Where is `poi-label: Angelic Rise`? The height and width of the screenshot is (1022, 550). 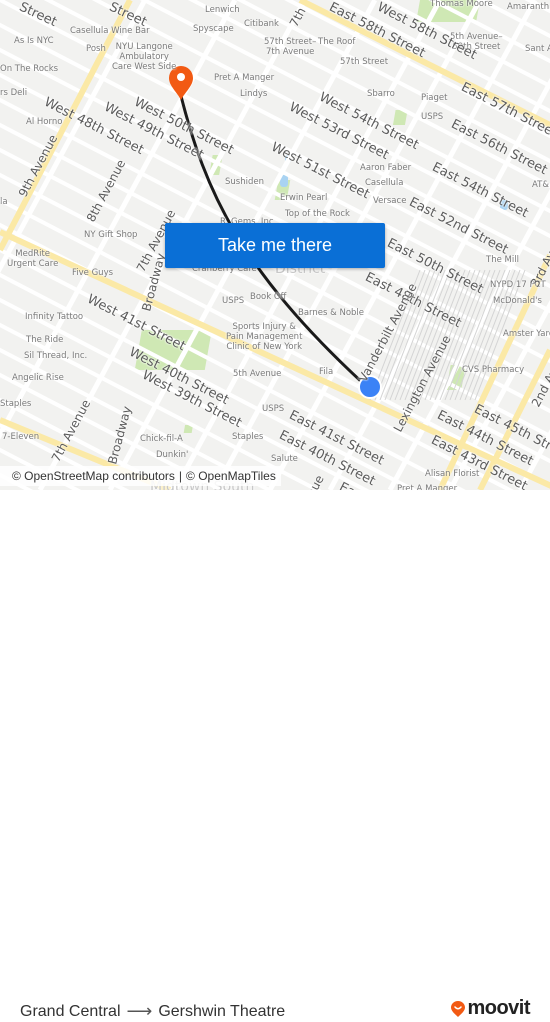 poi-label: Angelic Rise is located at coordinates (38, 378).